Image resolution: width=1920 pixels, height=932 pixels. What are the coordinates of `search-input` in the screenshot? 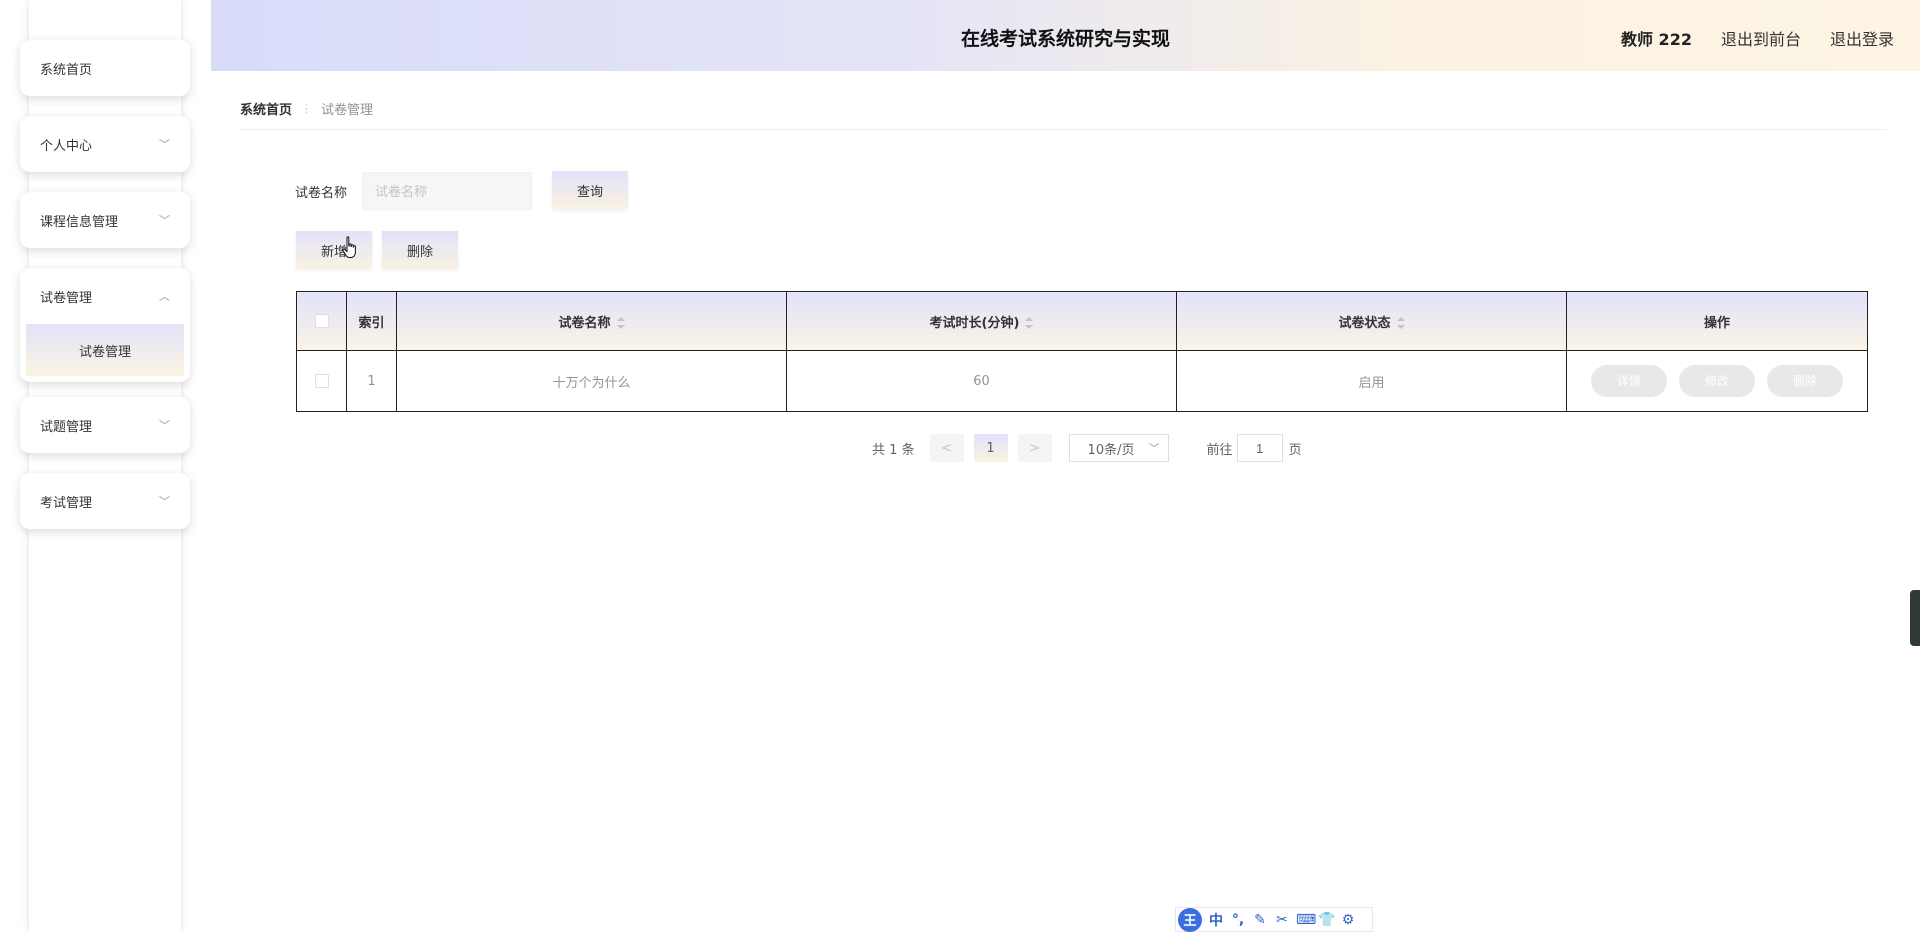 It's located at (447, 191).